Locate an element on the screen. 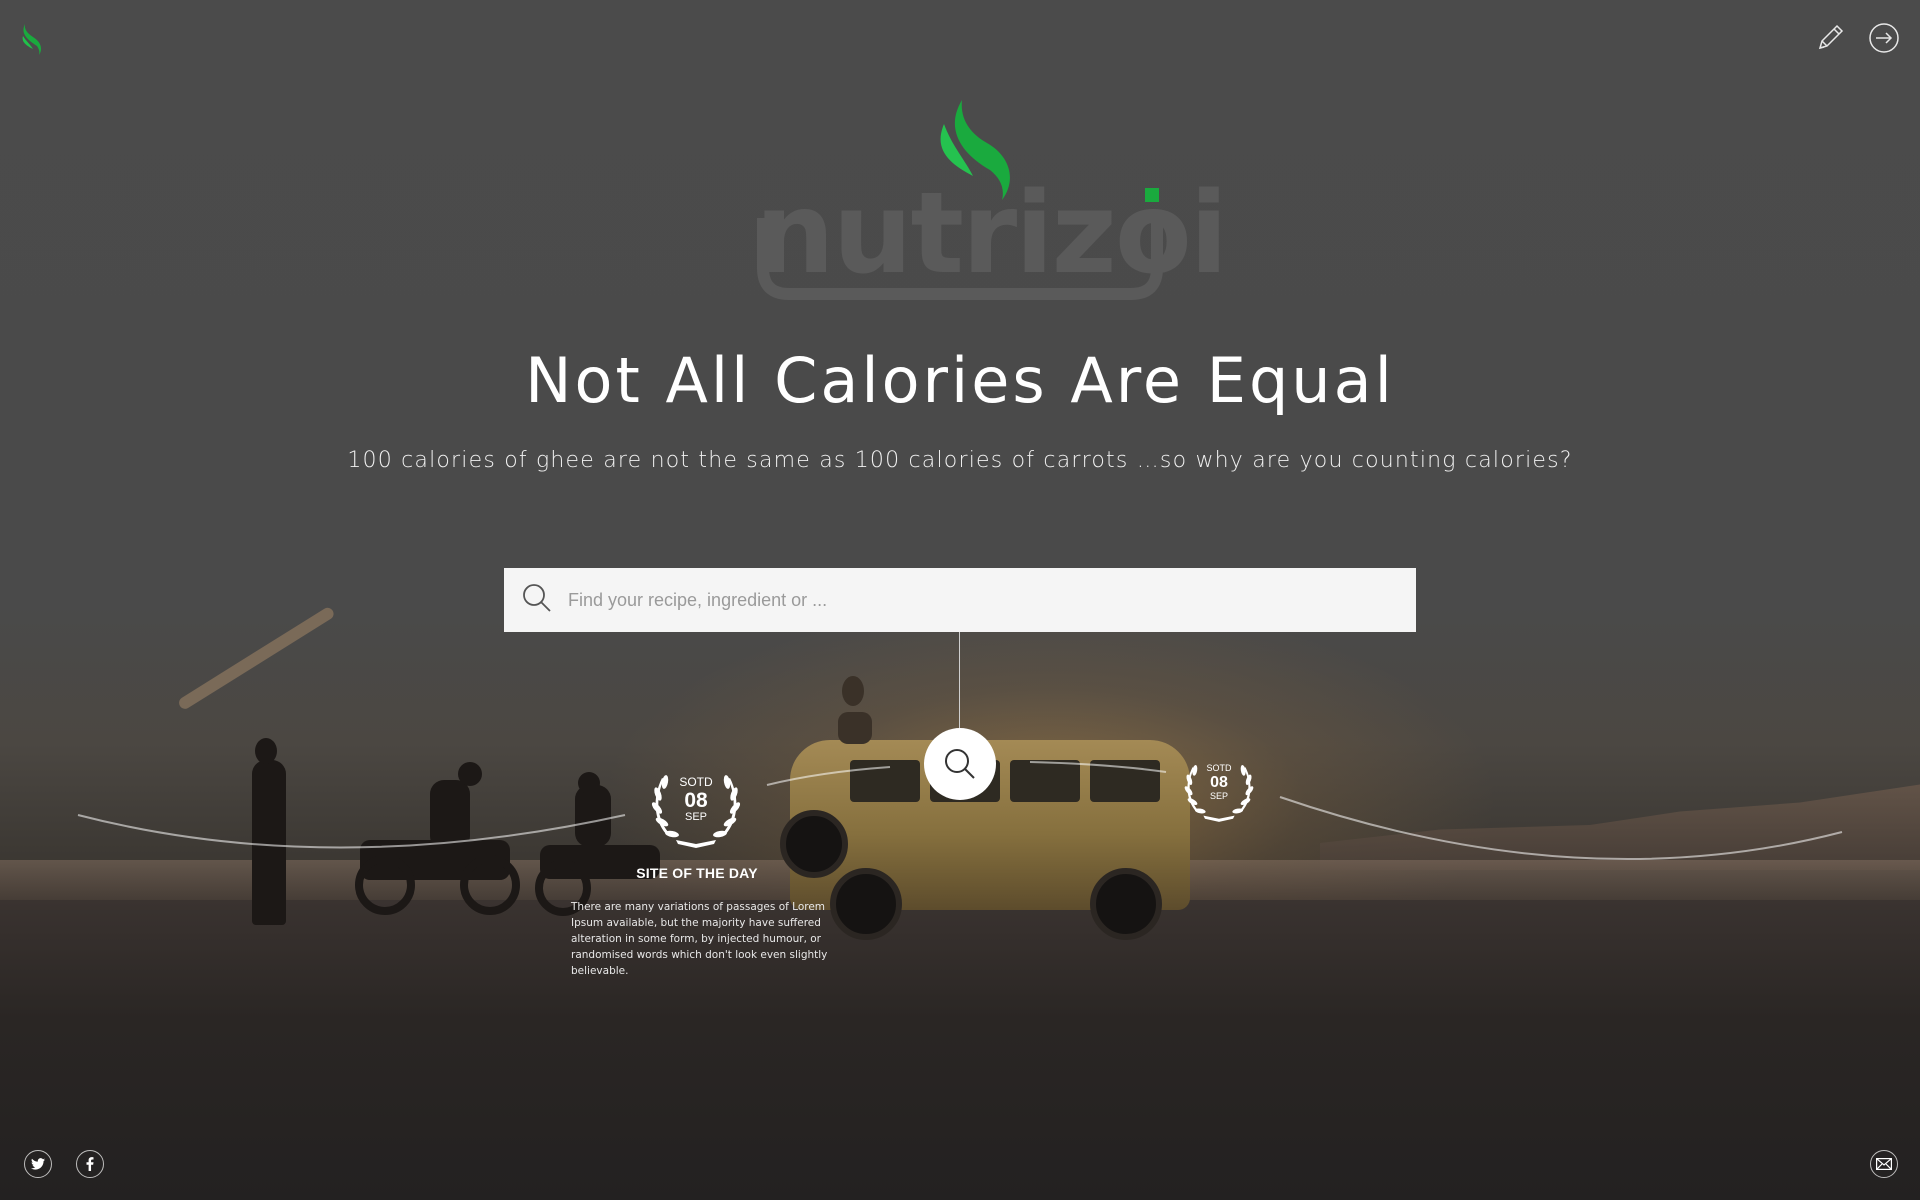 The width and height of the screenshot is (1920, 1200). brand-logo: nutrizoi is located at coordinates (991, 203).